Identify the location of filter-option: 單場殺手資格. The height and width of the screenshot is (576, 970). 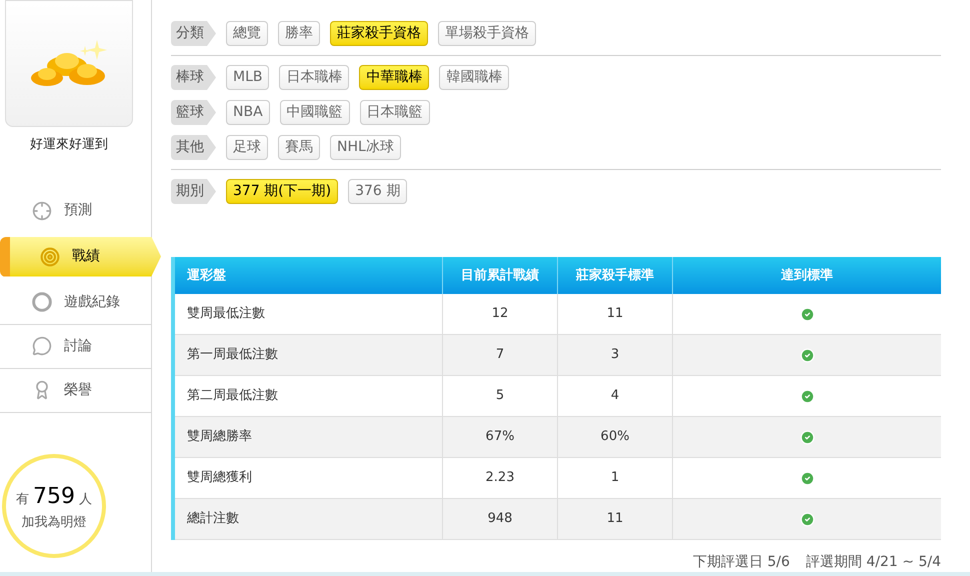
(487, 33).